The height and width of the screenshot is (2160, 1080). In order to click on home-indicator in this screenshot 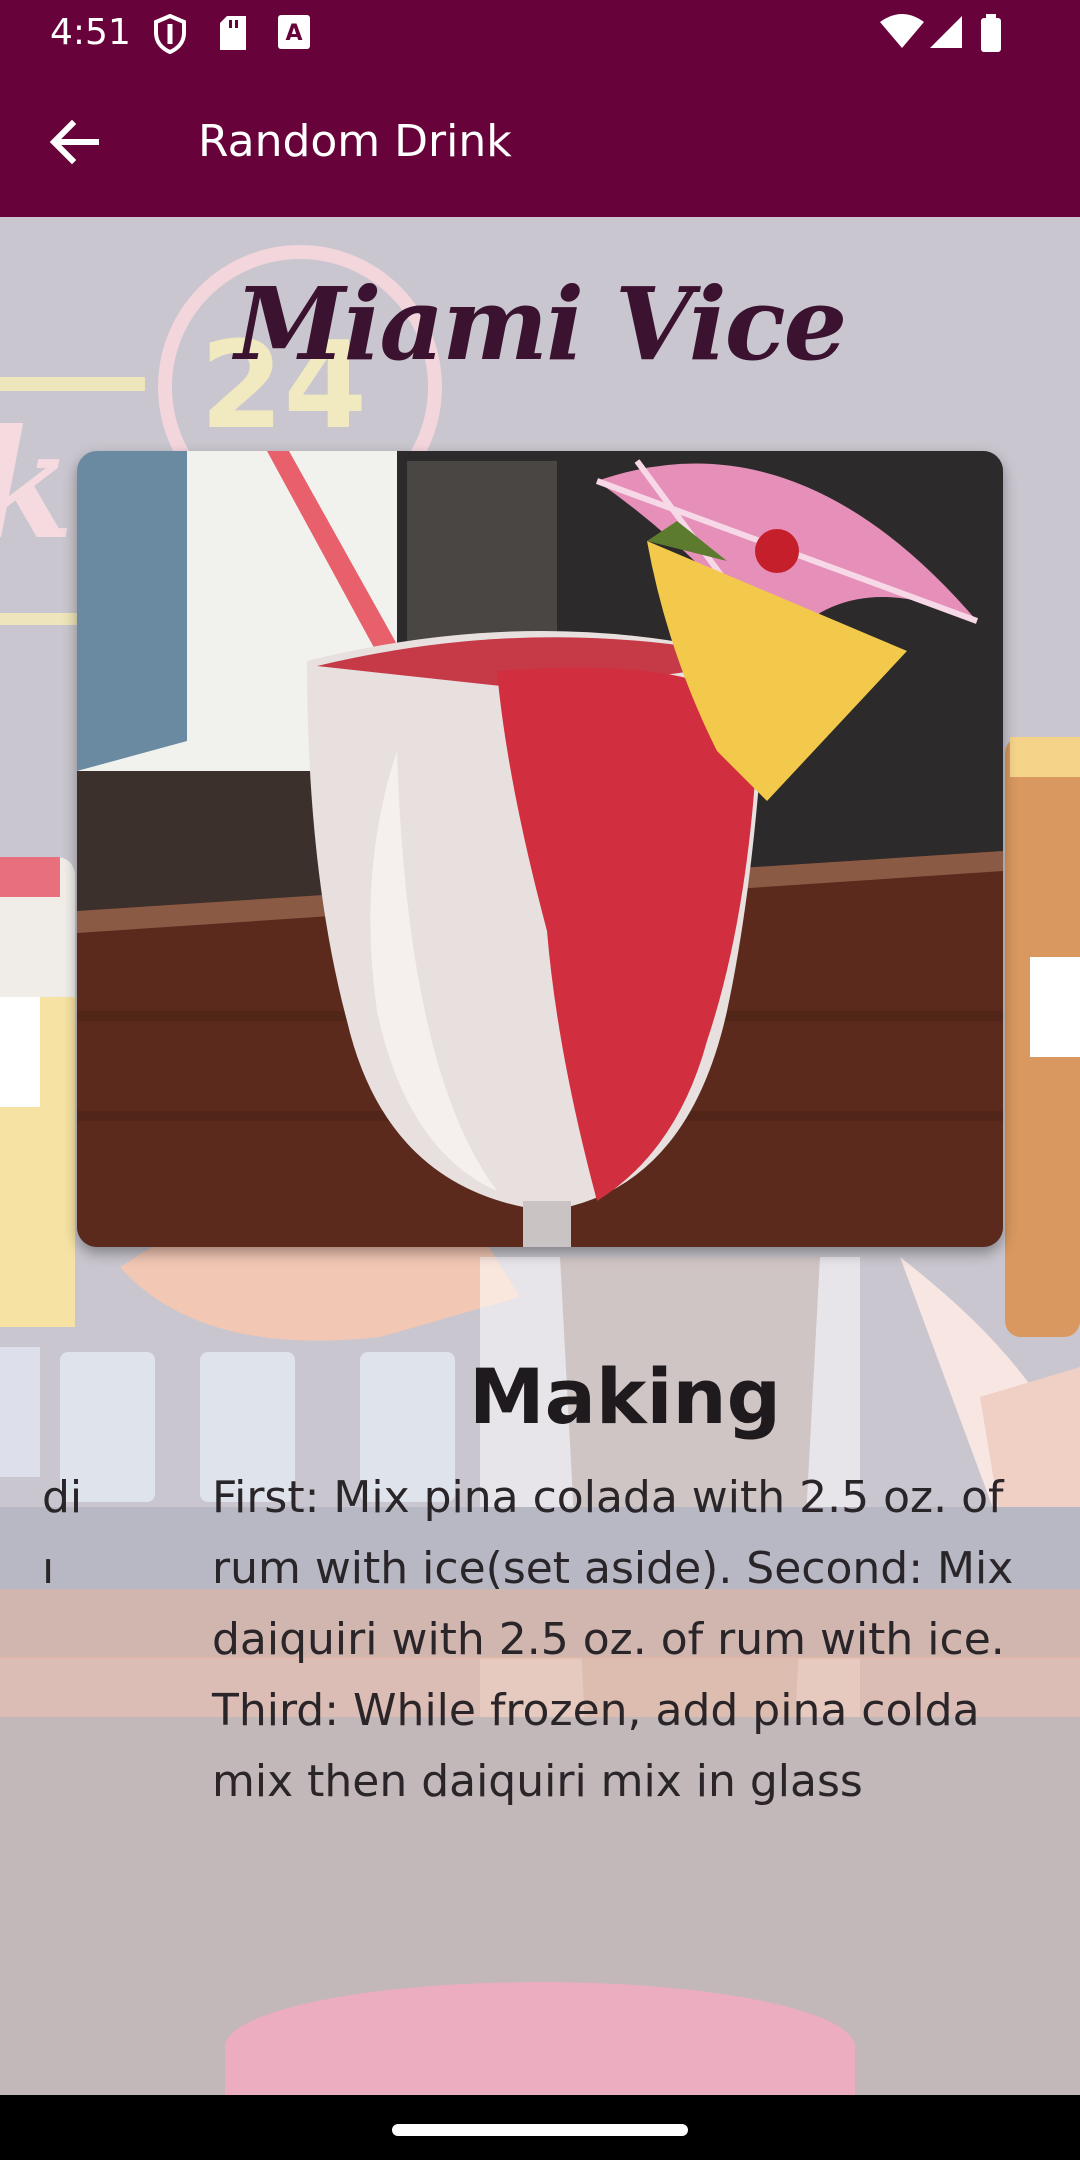, I will do `click(540, 2130)`.